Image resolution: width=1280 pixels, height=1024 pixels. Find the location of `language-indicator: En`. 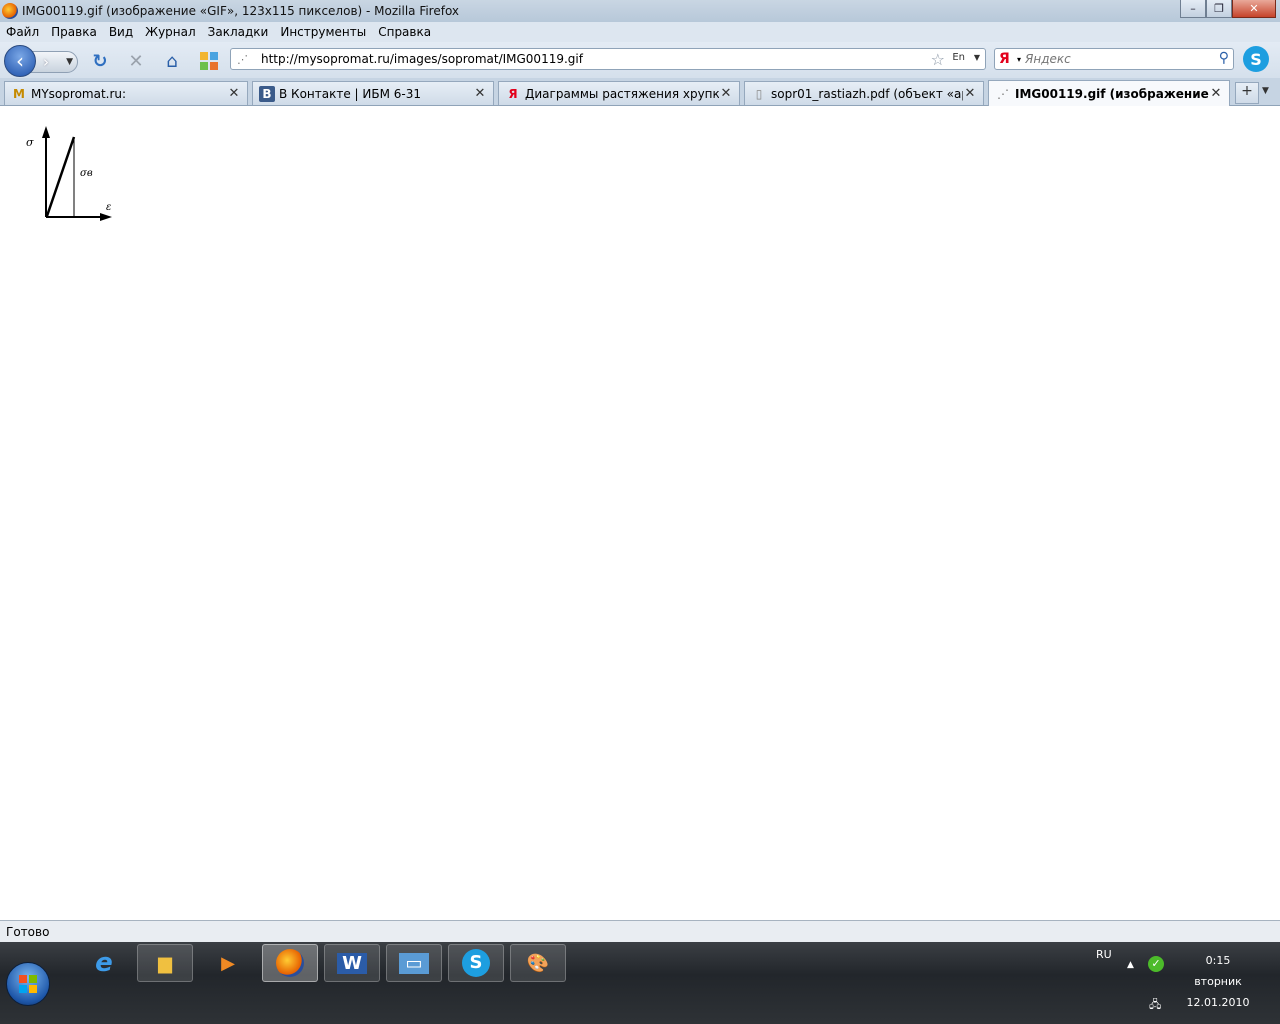

language-indicator: En is located at coordinates (958, 57).